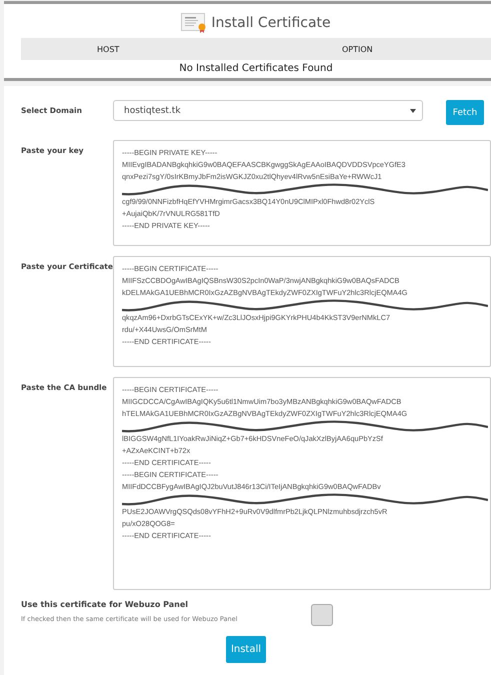 Image resolution: width=491 pixels, height=675 pixels. Describe the element at coordinates (246, 649) in the screenshot. I see `install-button: Install` at that location.